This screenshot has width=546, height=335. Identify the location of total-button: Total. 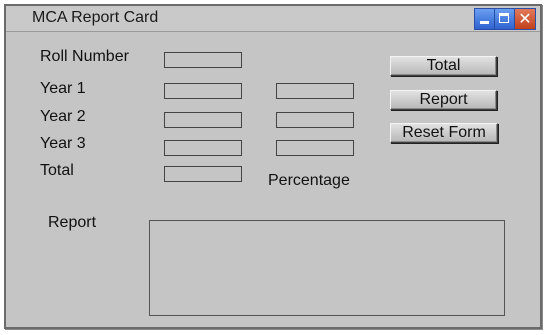
(443, 66).